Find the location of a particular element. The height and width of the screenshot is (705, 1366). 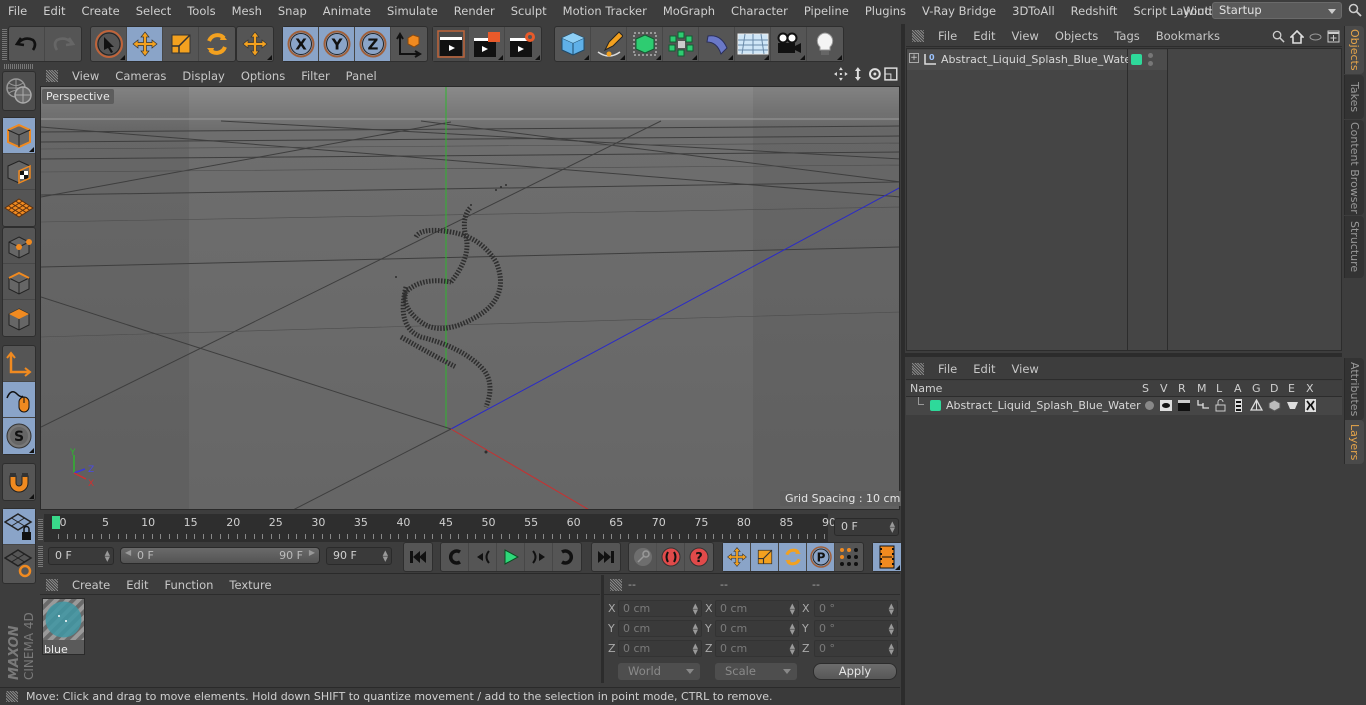

object-row: + 0 Abstract_Liquid_Splash_Blue_Water is located at coordinates (1021, 60).